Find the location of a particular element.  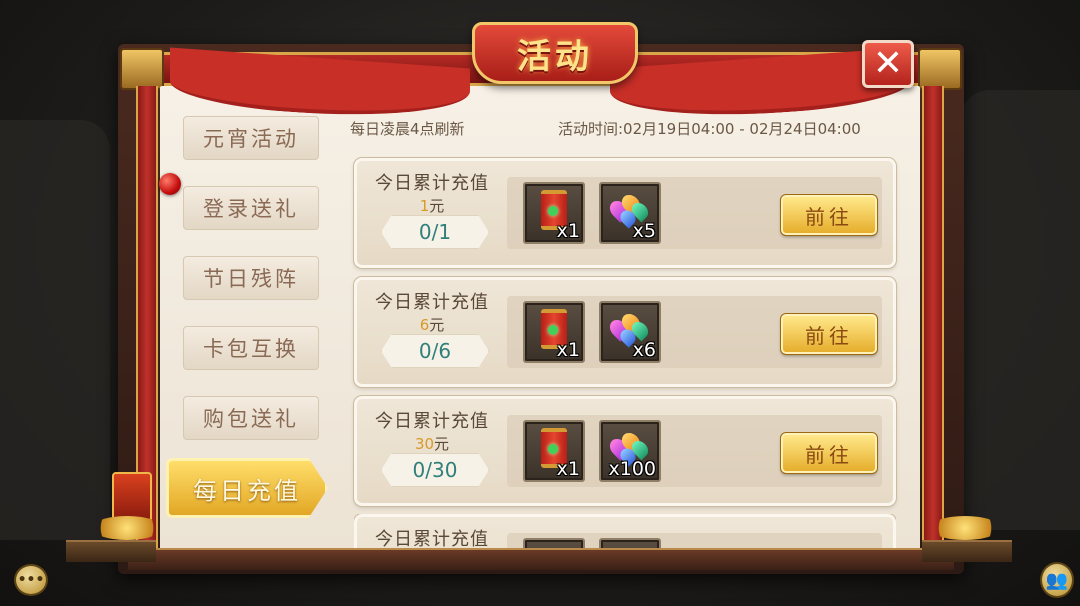

progress-indicator: 0/6 is located at coordinates (435, 351).